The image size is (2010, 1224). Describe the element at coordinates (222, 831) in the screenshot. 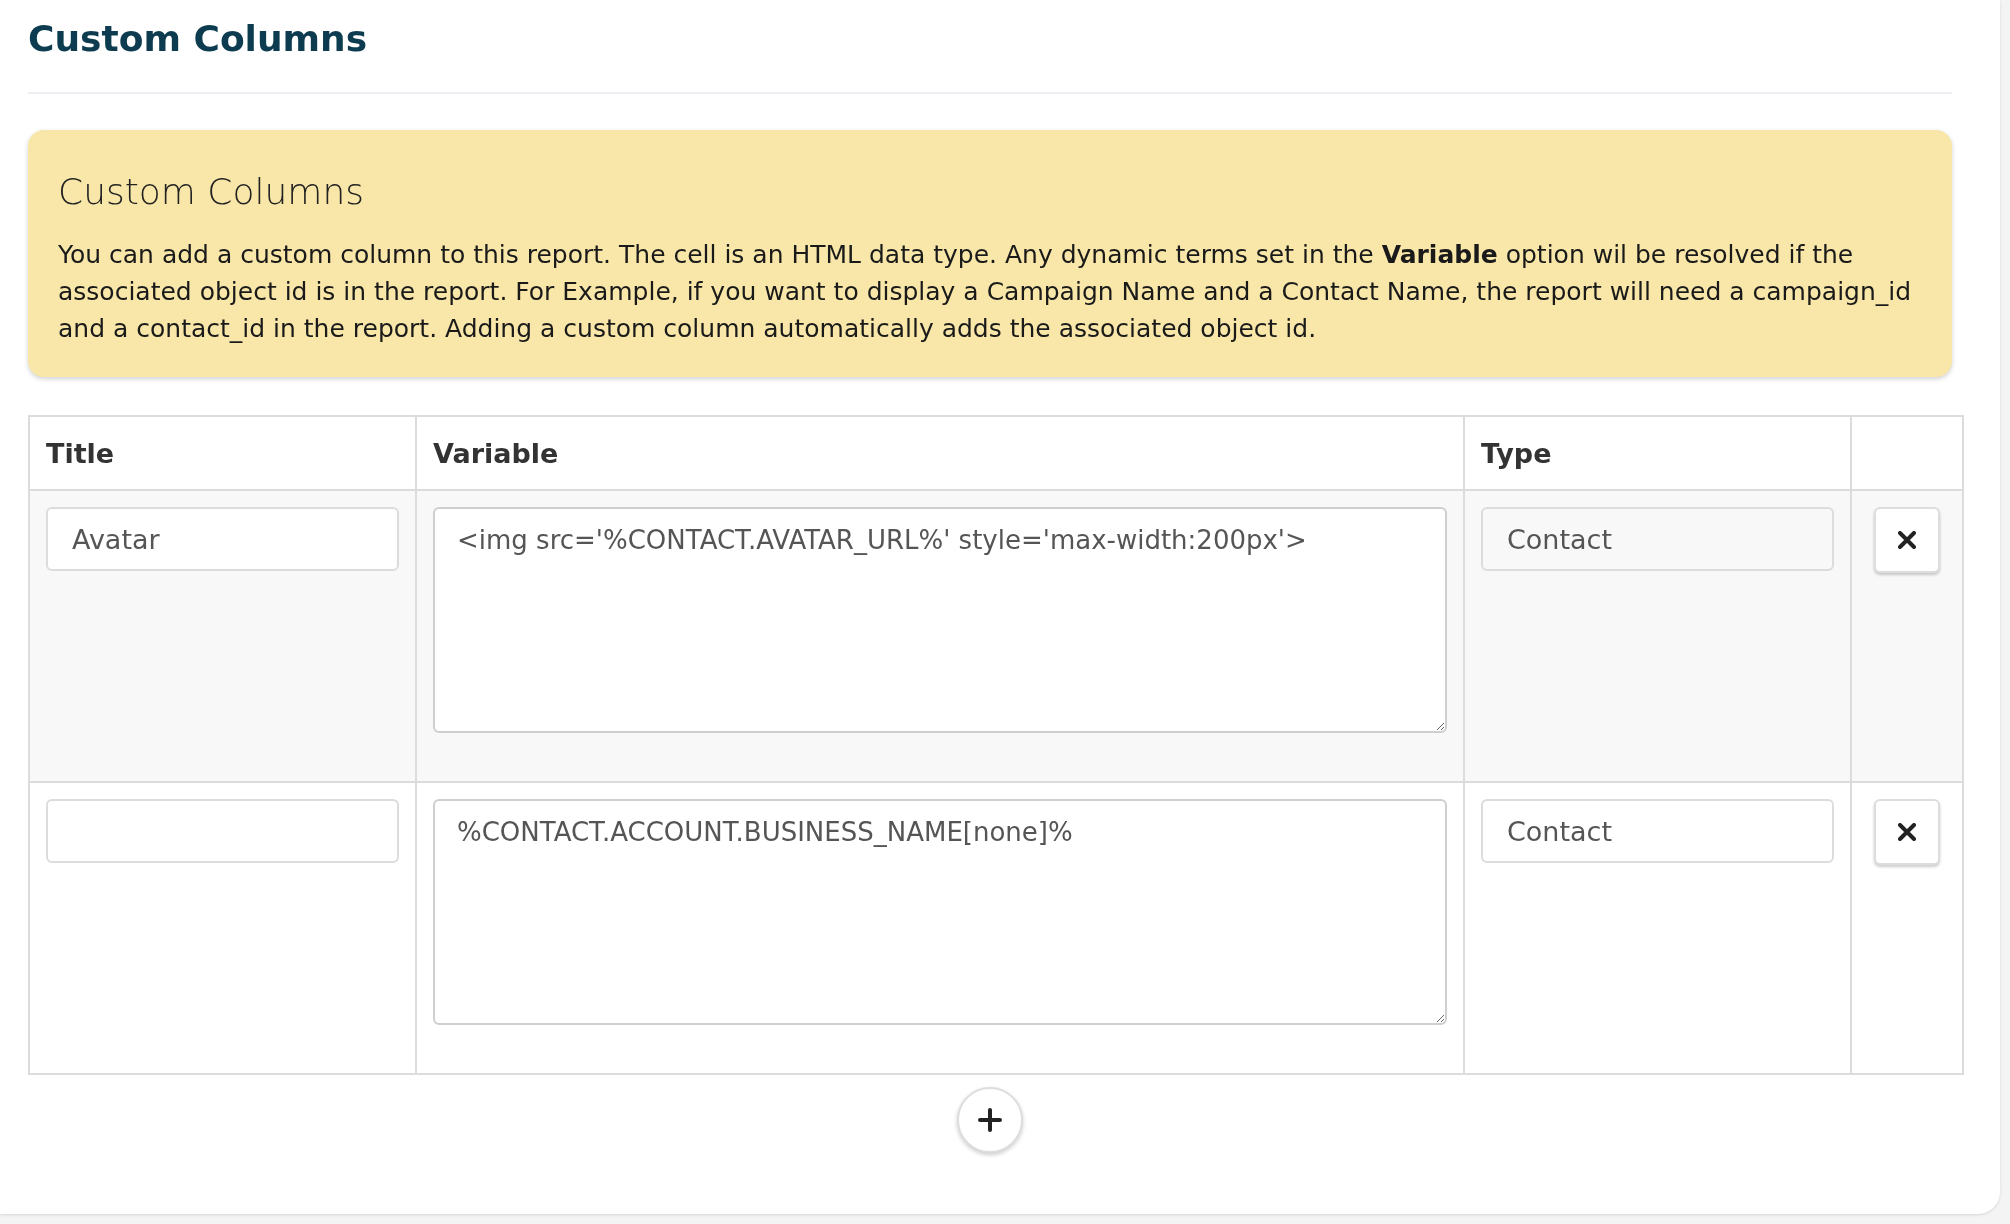

I see `title-field` at that location.